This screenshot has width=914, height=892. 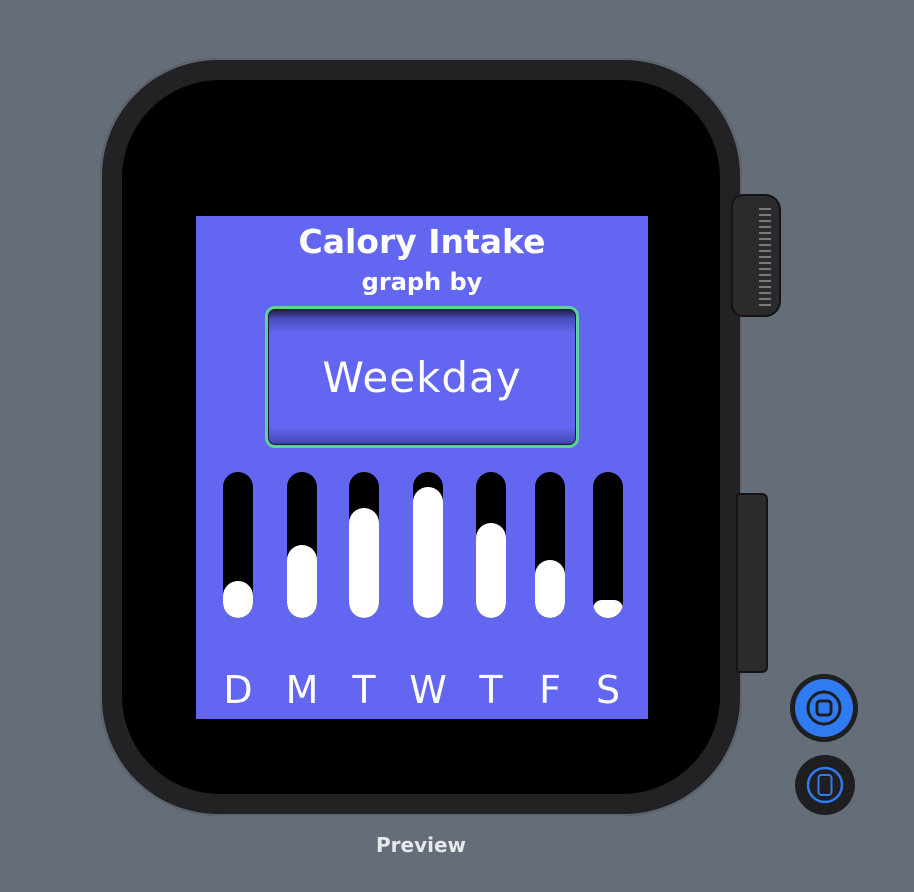 I want to click on day-label: D, so click(x=238, y=690).